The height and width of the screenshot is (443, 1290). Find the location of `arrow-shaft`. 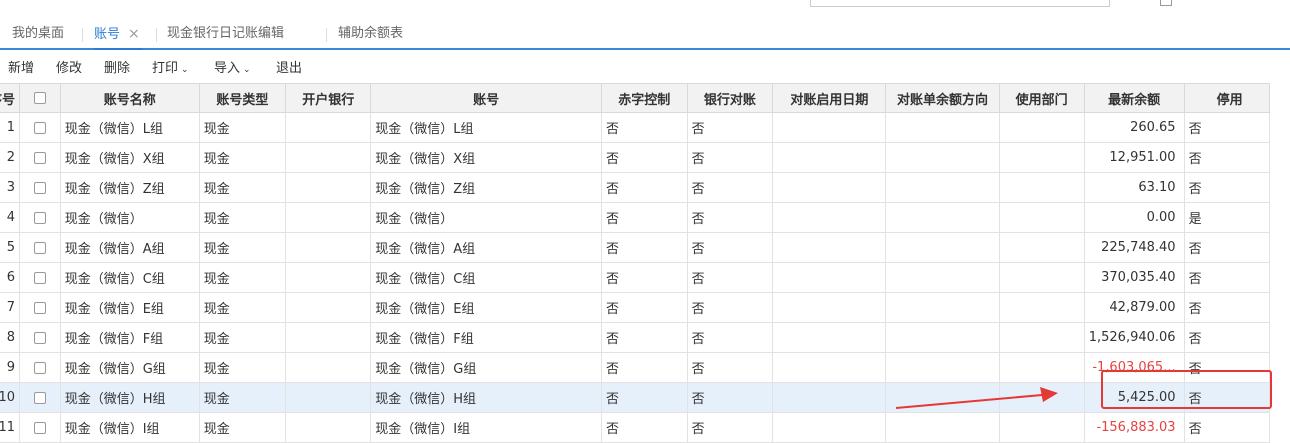

arrow-shaft is located at coordinates (969, 401).